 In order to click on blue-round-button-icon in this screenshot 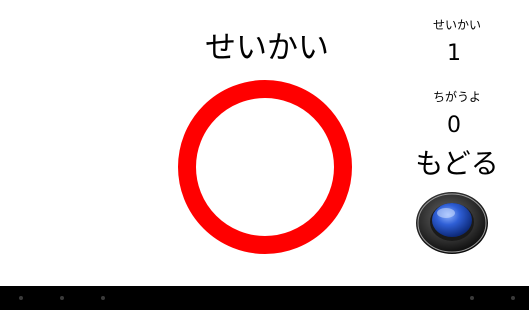, I will do `click(452, 223)`.